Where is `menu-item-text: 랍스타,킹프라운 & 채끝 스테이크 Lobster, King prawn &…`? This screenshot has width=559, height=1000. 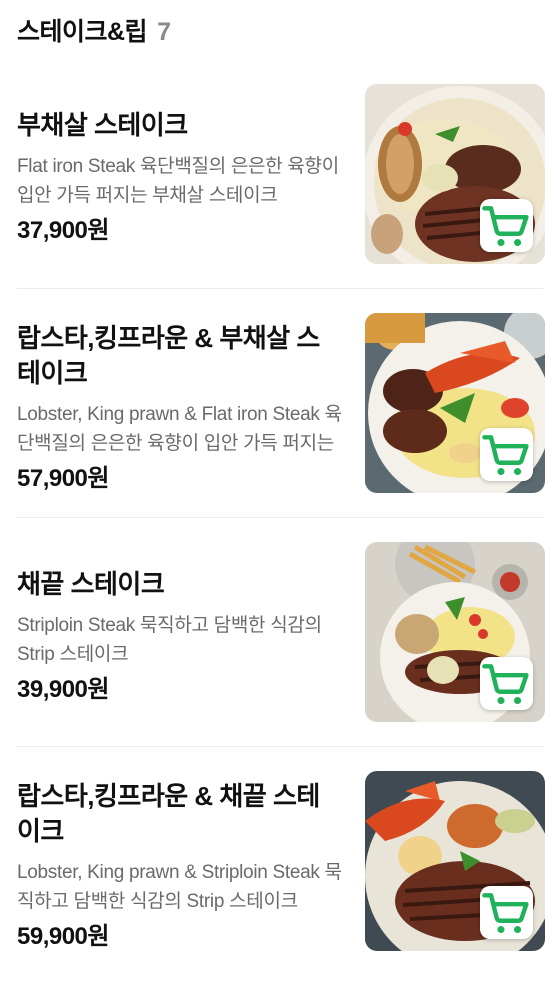 menu-item-text: 랍스타,킹프라운 & 채끝 스테이크 Lobster, King prawn &… is located at coordinates (179, 865).